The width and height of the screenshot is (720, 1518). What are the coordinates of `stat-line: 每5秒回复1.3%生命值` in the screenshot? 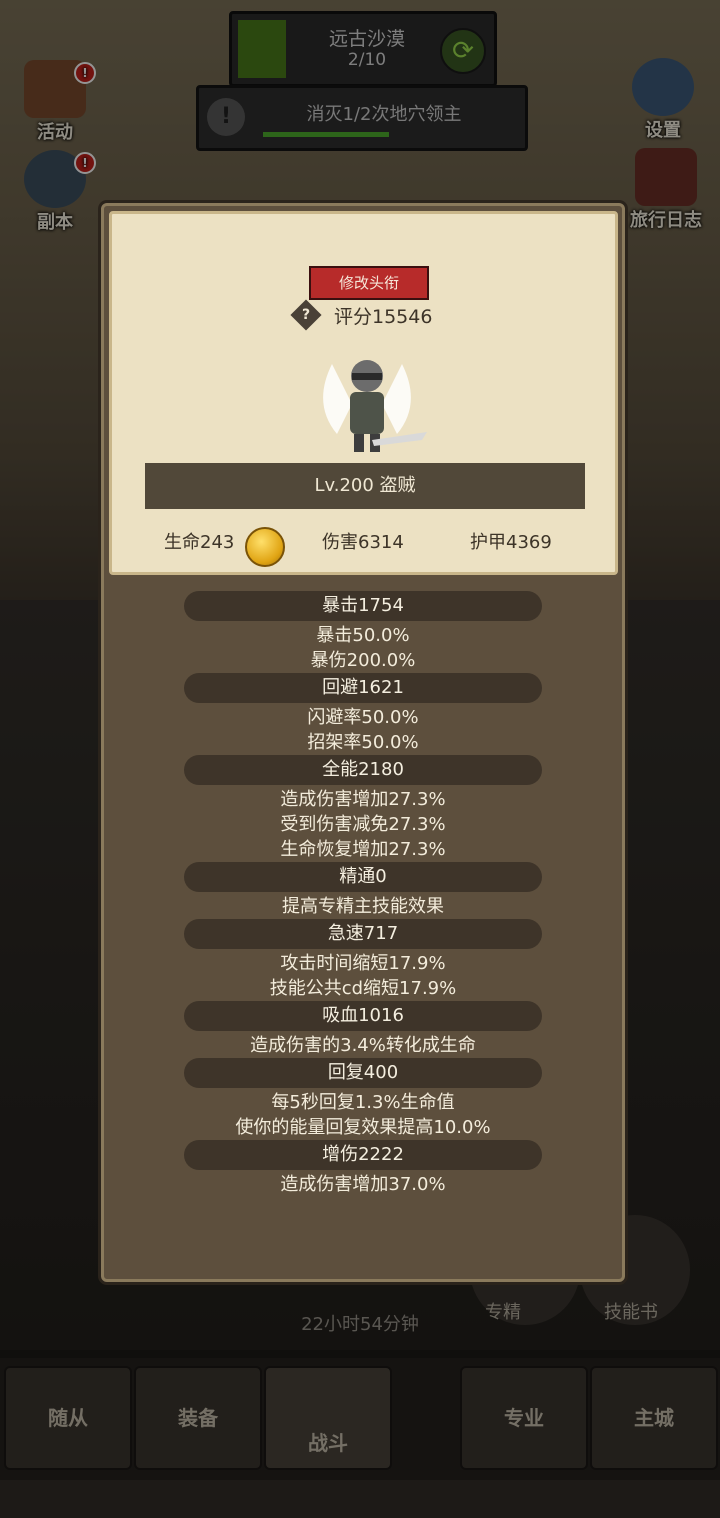 It's located at (363, 1102).